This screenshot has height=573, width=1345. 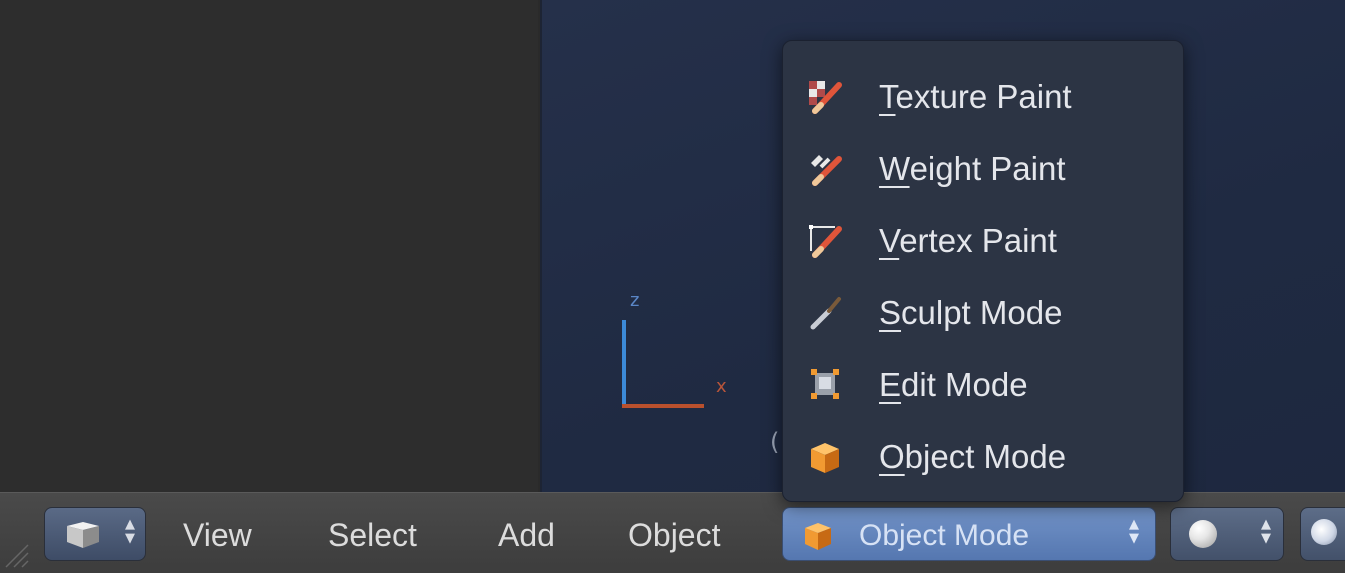 I want to click on interaction-mode-selector: Object Mode ▲ ▼, so click(x=969, y=534).